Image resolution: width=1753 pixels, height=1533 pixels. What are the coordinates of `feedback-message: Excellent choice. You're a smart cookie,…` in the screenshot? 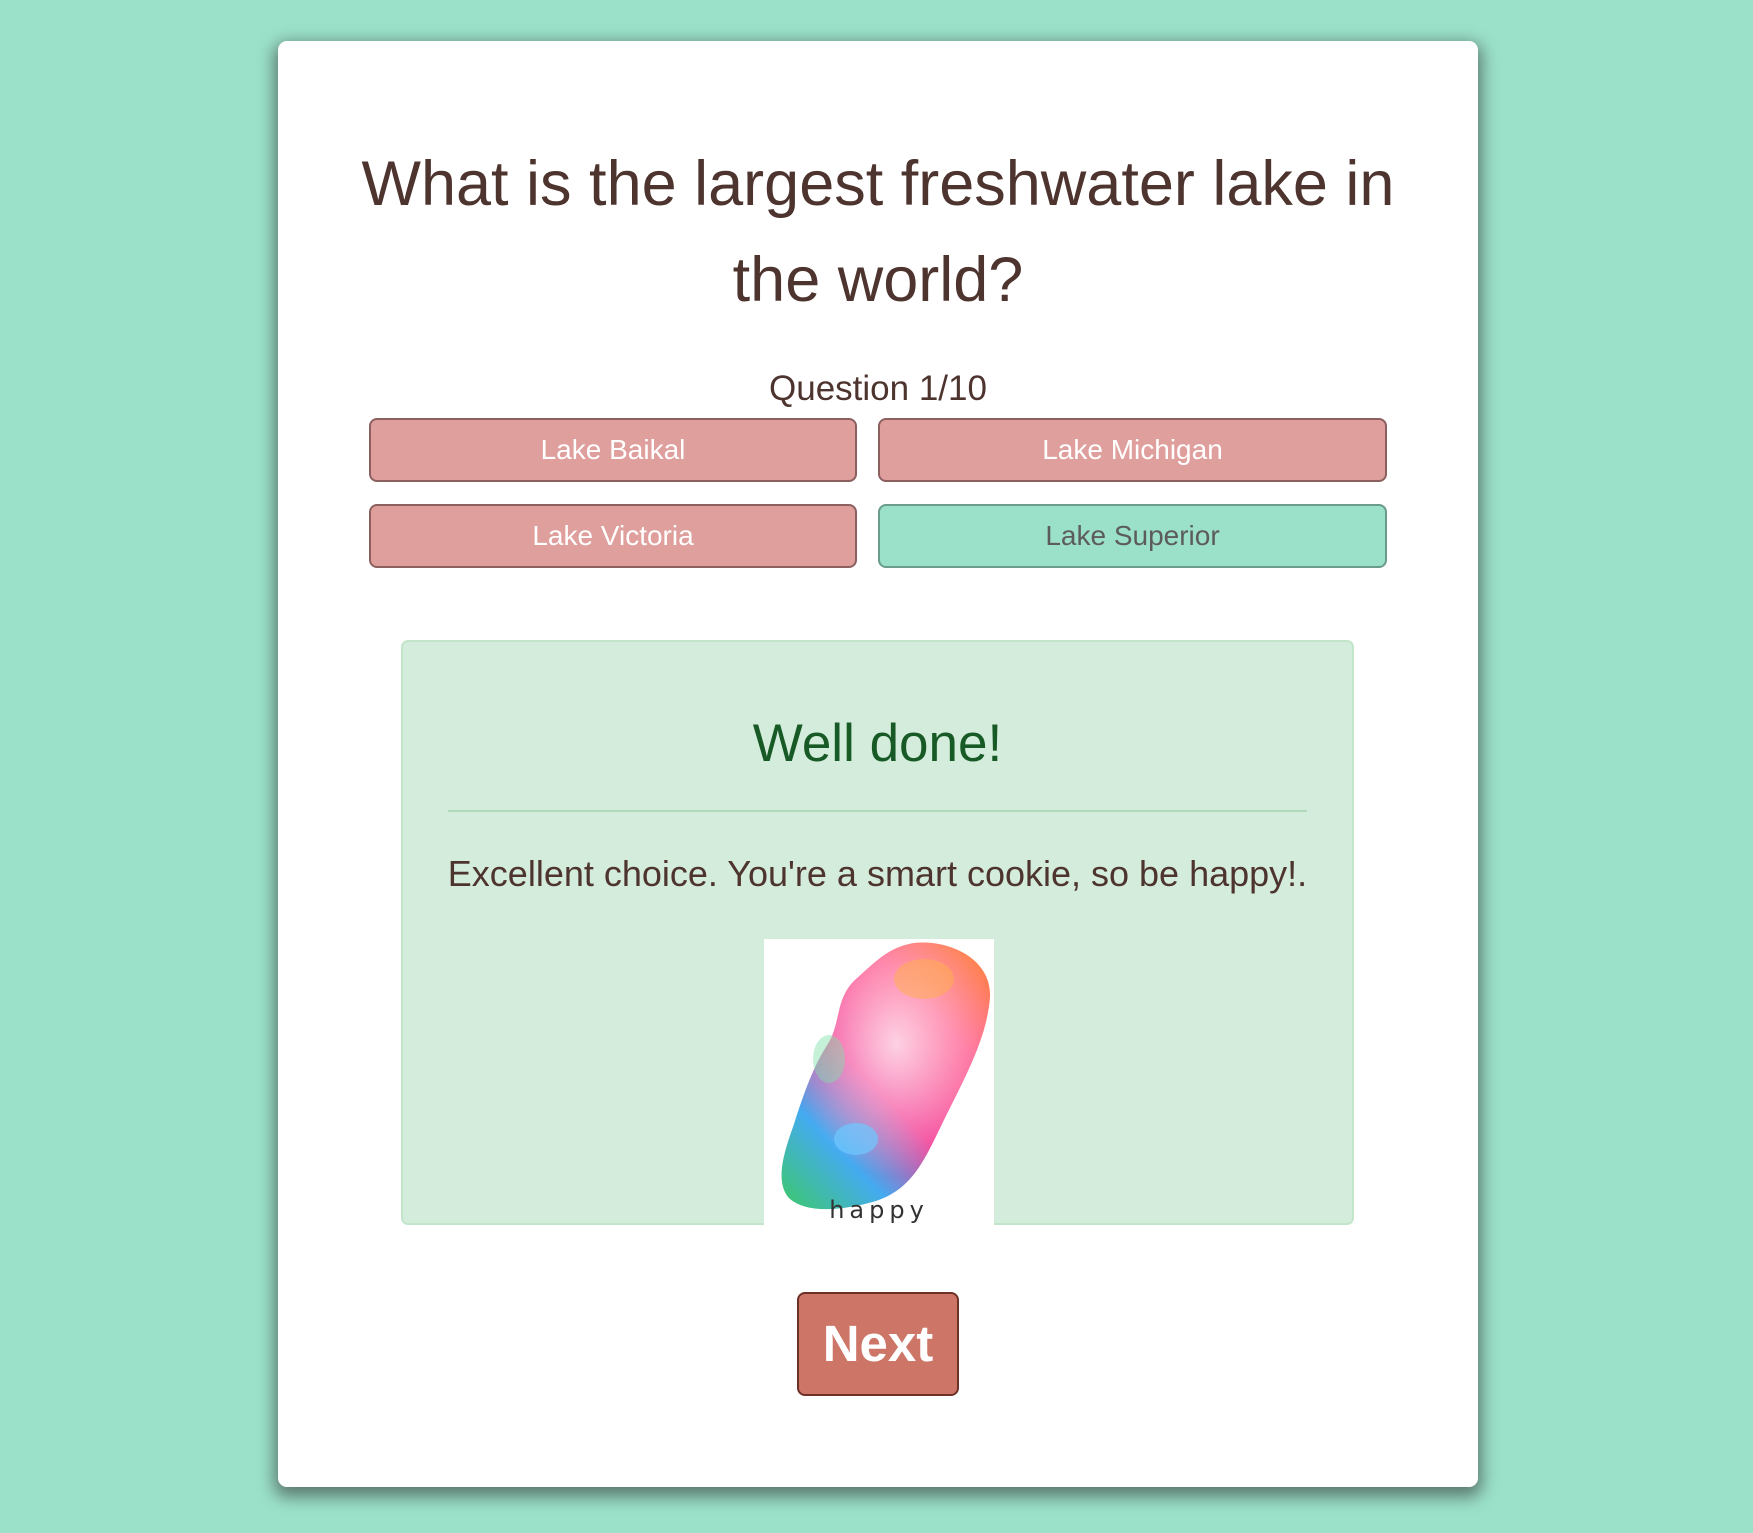 It's located at (877, 873).